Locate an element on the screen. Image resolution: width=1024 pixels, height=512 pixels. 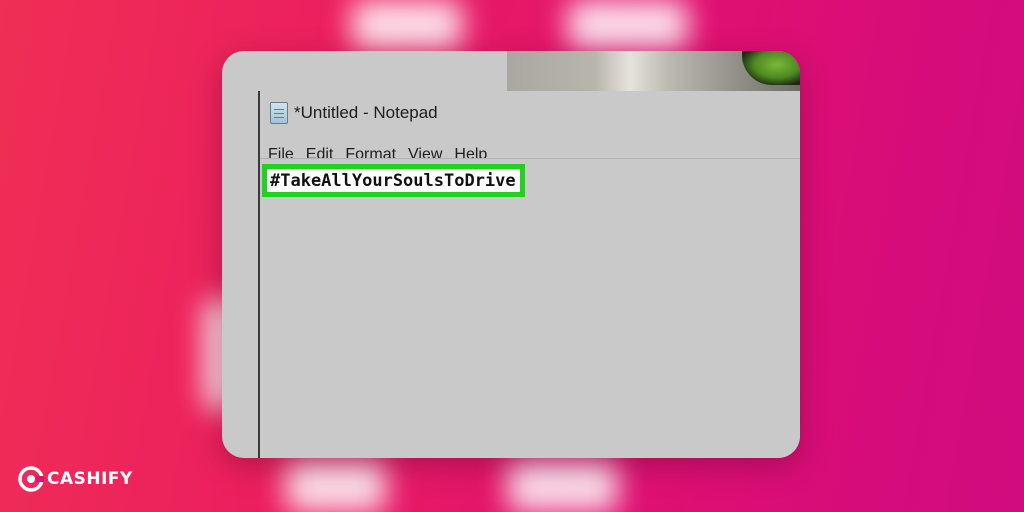
highlighted-text: #TakeAllYourSoulsToDrive is located at coordinates (393, 180).